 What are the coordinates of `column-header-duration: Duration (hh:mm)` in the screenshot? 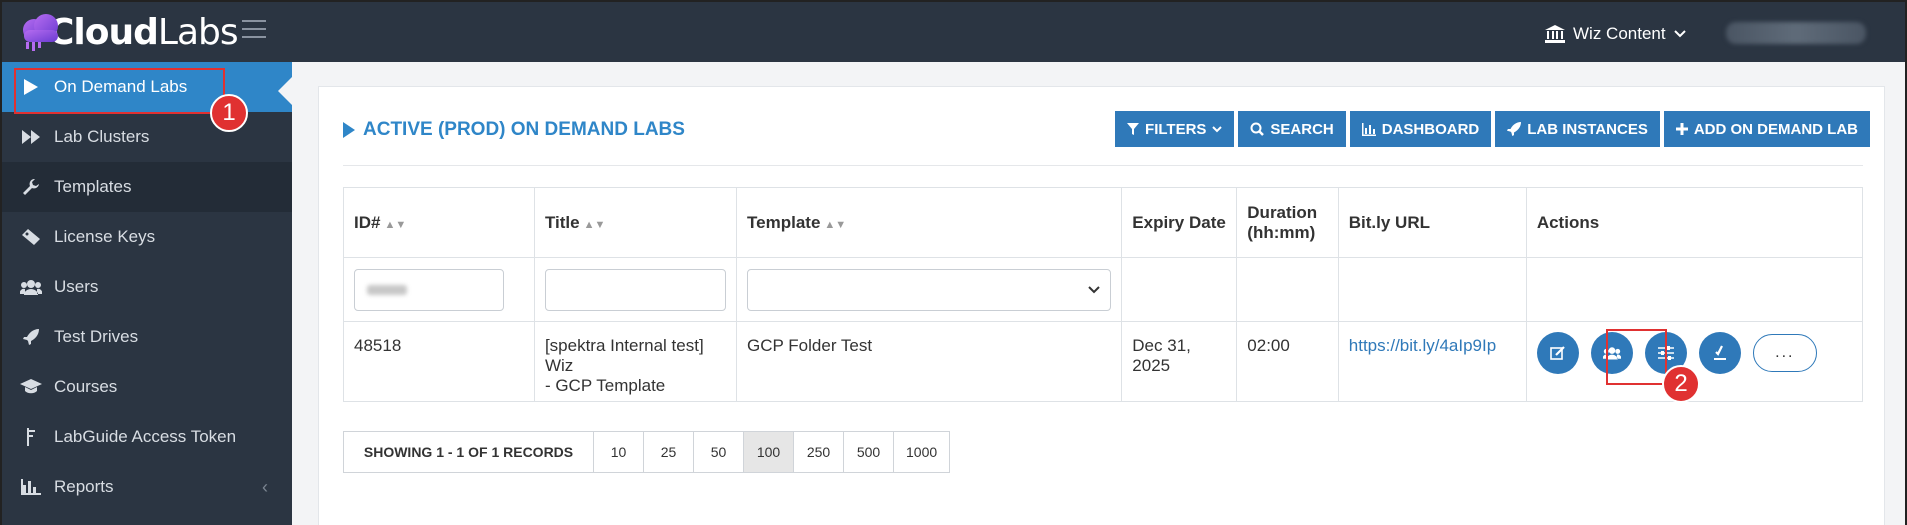 It's located at (1287, 222).